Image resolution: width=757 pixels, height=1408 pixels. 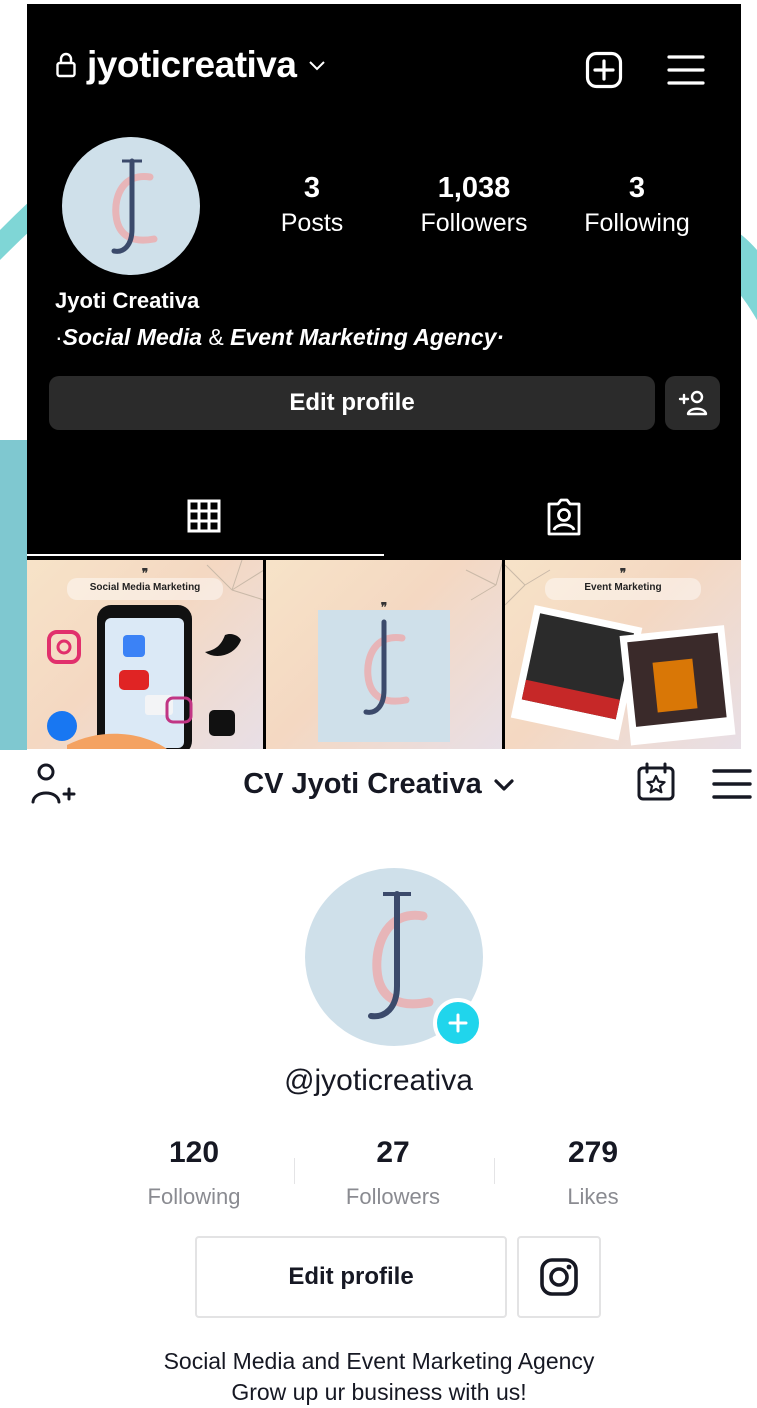 I want to click on stat-value: 120, so click(x=194, y=1152).